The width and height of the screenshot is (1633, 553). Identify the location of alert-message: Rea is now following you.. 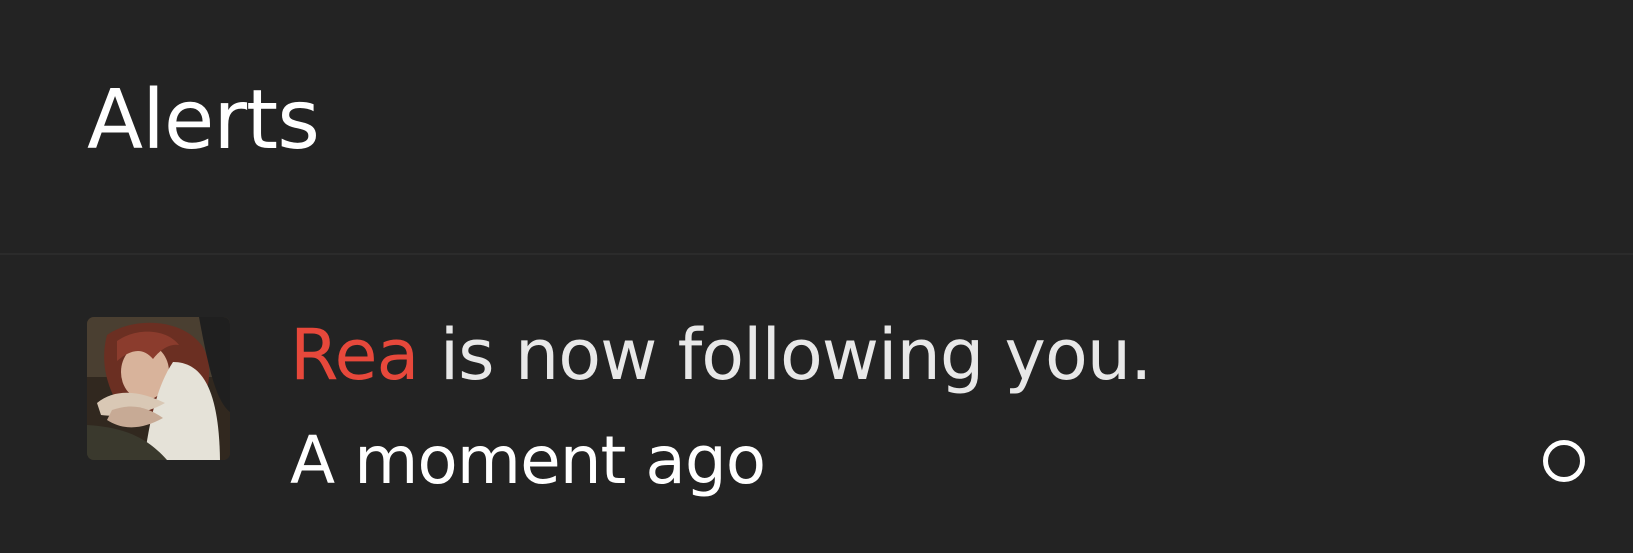
(721, 355).